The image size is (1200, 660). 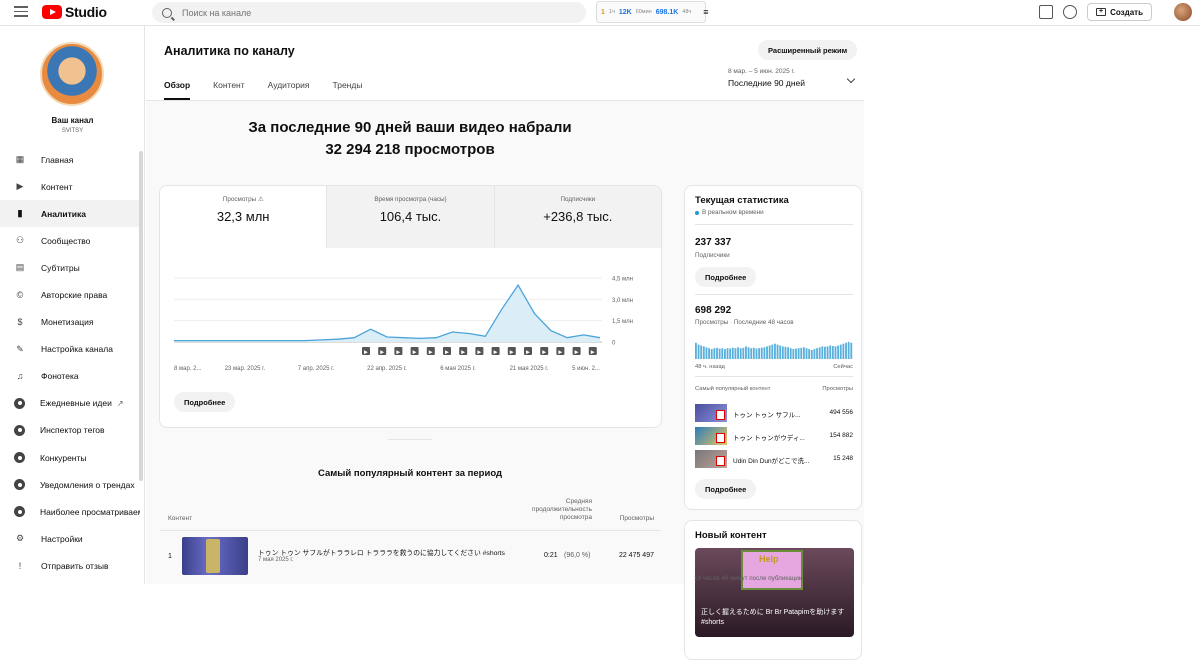 What do you see at coordinates (70, 214) in the screenshot?
I see `sidebar-item-2: ▮ Аналитика` at bounding box center [70, 214].